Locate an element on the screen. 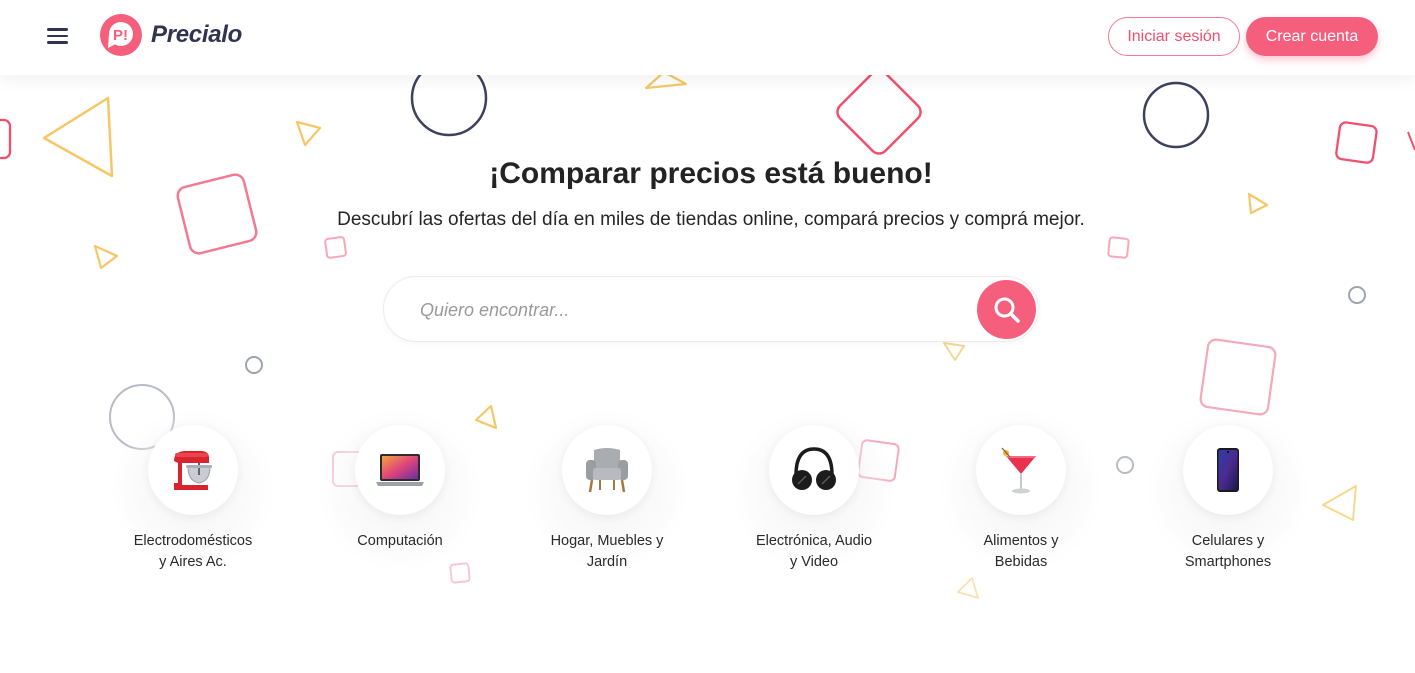  search-button is located at coordinates (1006, 309).